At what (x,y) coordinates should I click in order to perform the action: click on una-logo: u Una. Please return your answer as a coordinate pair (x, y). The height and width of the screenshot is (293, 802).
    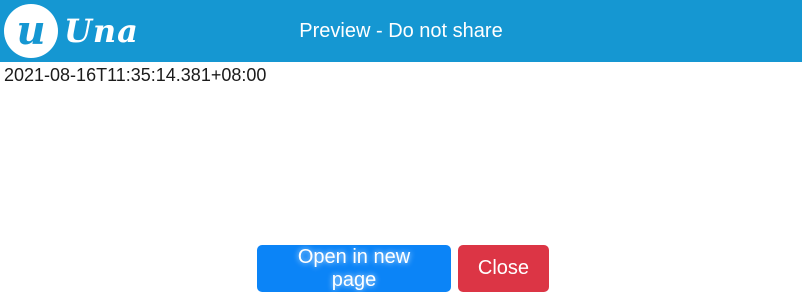
    Looking at the image, I should click on (71, 31).